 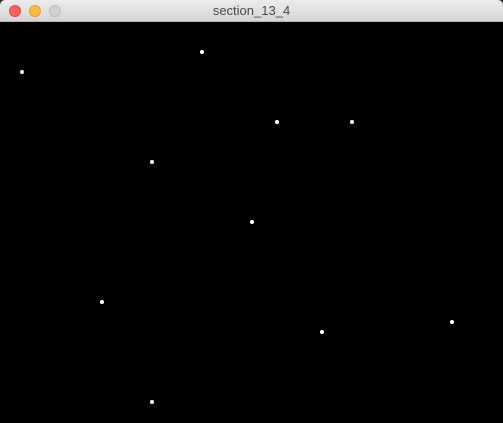 I want to click on title-bar: section_13_4, so click(x=251, y=11).